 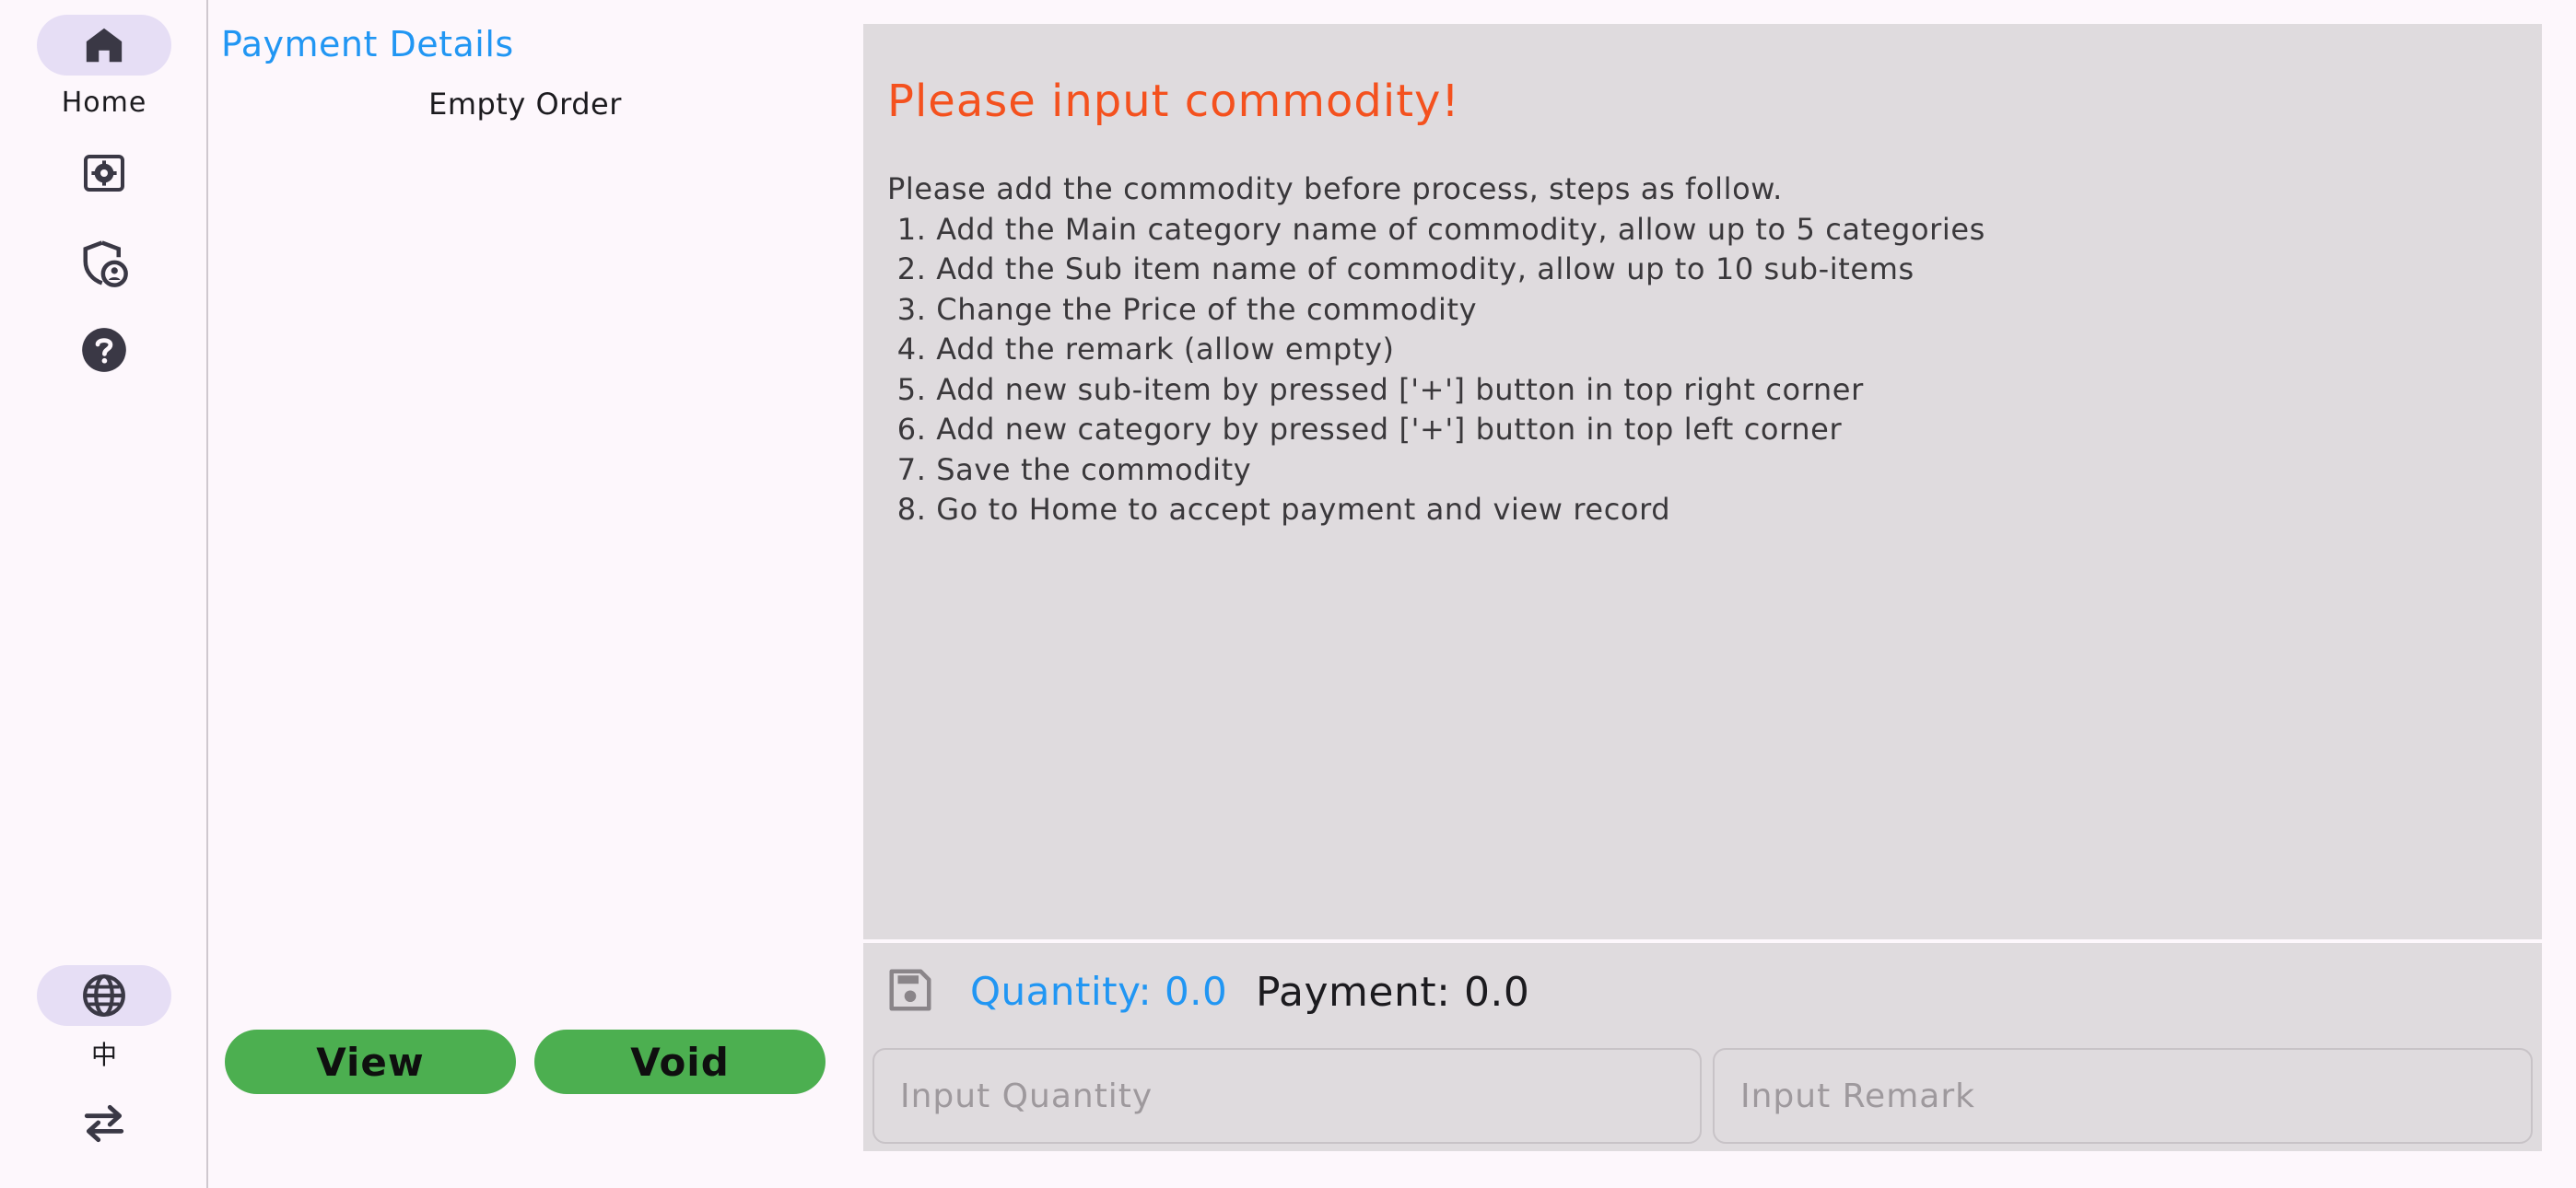 I want to click on nav-settings-button, so click(x=104, y=173).